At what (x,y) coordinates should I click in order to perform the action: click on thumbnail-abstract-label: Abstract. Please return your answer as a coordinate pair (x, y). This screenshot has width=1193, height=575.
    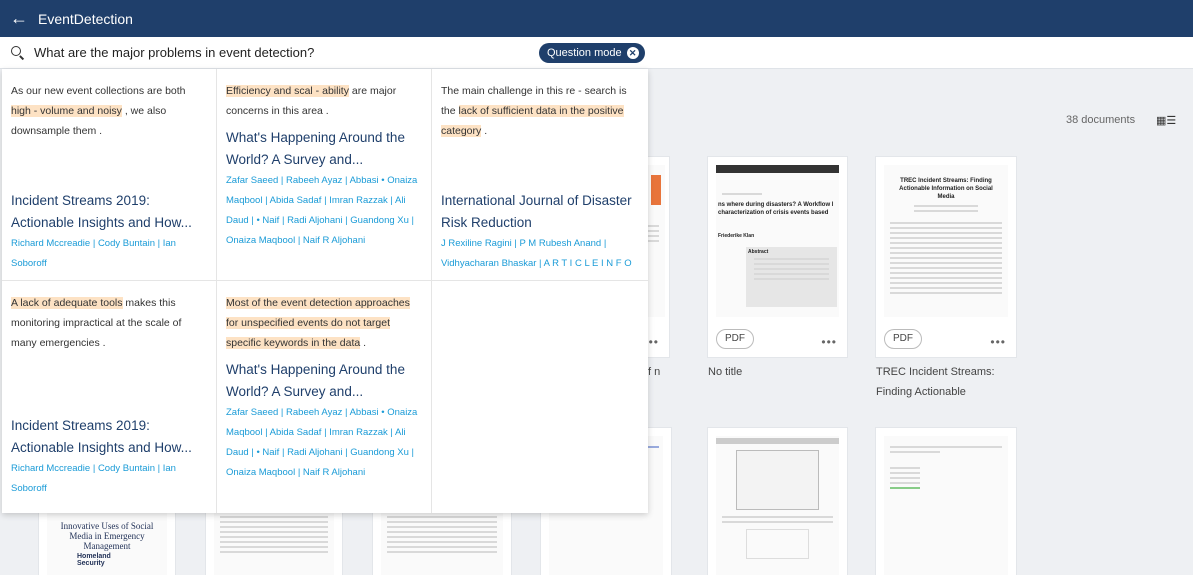
    Looking at the image, I should click on (758, 252).